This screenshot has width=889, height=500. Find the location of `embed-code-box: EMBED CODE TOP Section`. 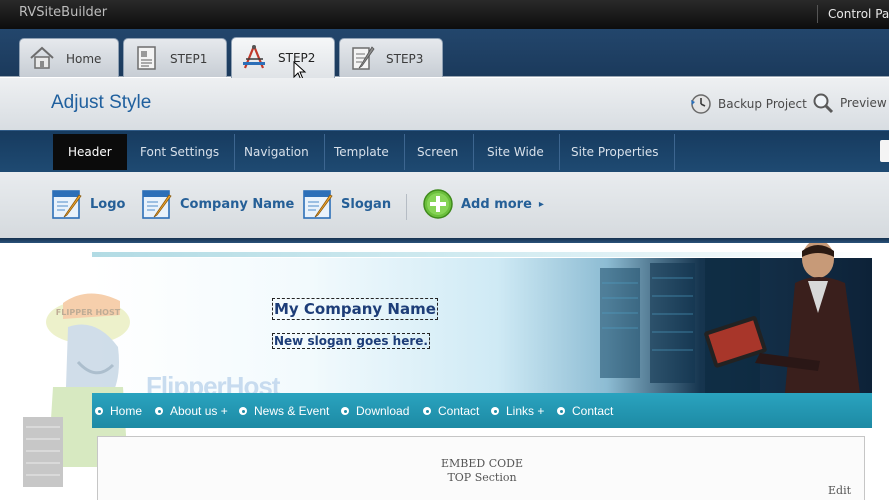

embed-code-box: EMBED CODE TOP Section is located at coordinates (481, 468).